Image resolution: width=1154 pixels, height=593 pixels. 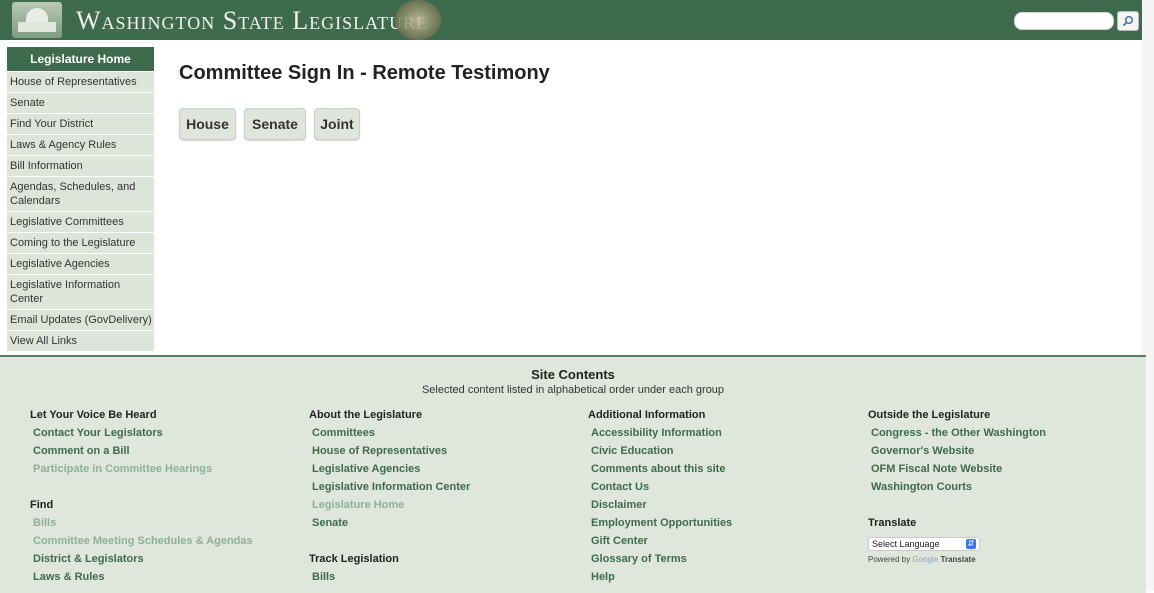 What do you see at coordinates (93, 415) in the screenshot?
I see `footer-heading: Let Your Voice Be Heard` at bounding box center [93, 415].